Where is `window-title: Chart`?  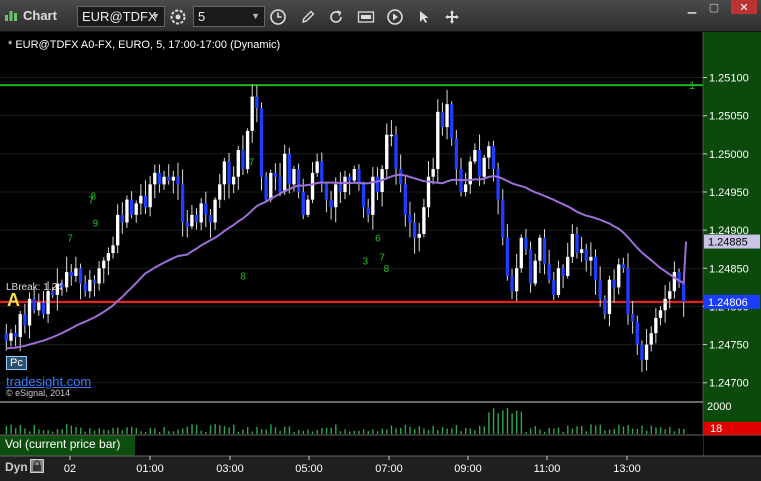 window-title: Chart is located at coordinates (40, 15).